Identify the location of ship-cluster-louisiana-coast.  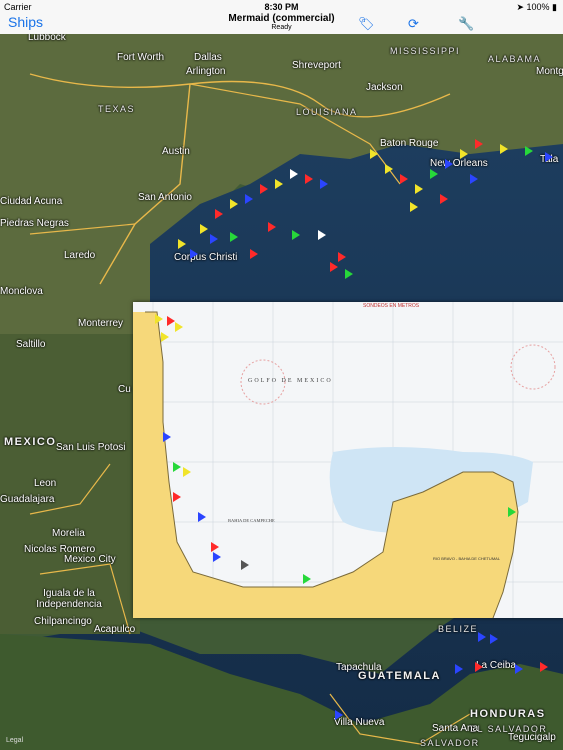
(461, 175).